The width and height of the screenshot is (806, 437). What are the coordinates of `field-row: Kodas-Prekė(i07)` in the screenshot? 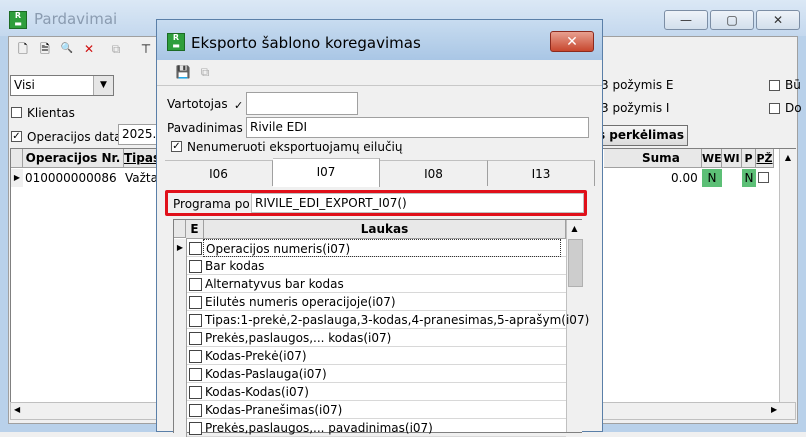 It's located at (370, 356).